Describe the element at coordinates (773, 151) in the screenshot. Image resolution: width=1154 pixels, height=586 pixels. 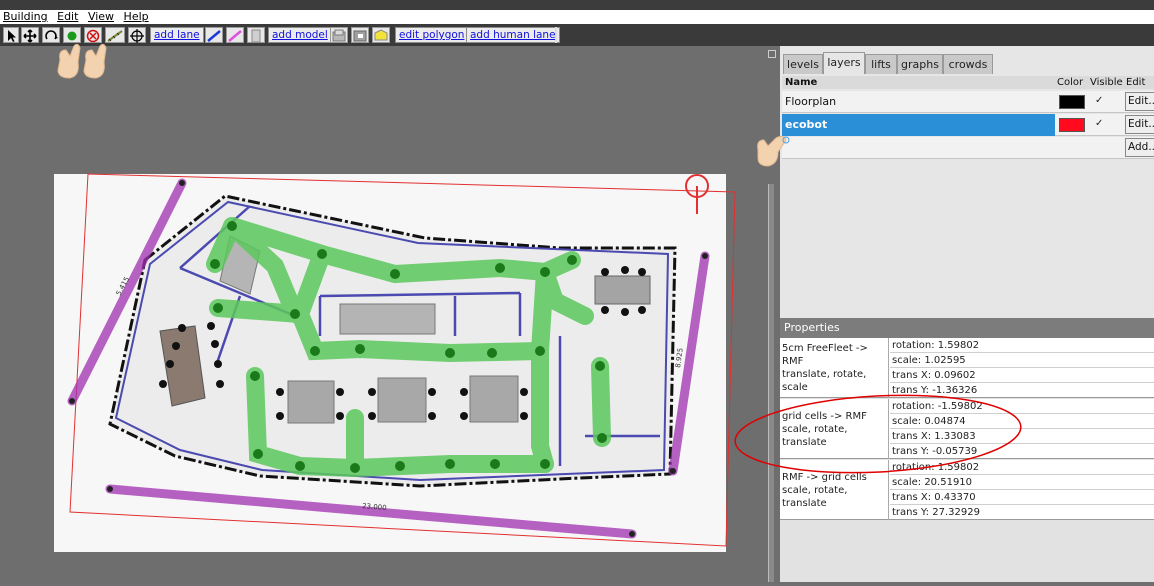
I see `pointing-hand-icon` at that location.